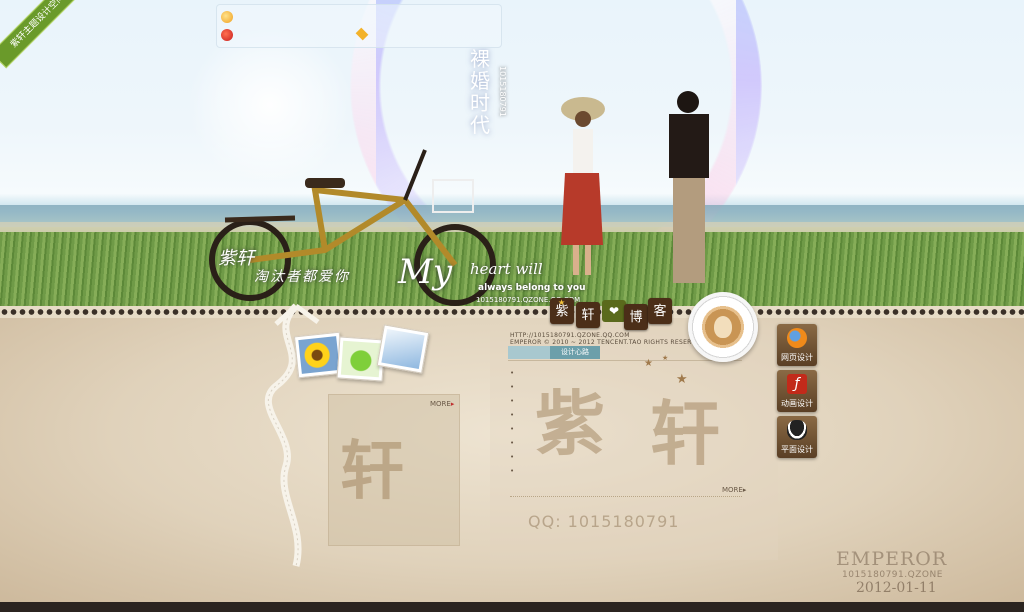 The image size is (1024, 612). Describe the element at coordinates (892, 575) in the screenshot. I see `signature-sub: 1015180791.QZONE` at that location.